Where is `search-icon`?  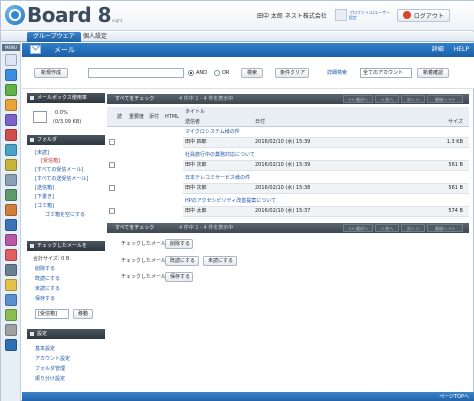 search-icon is located at coordinates (11, 330).